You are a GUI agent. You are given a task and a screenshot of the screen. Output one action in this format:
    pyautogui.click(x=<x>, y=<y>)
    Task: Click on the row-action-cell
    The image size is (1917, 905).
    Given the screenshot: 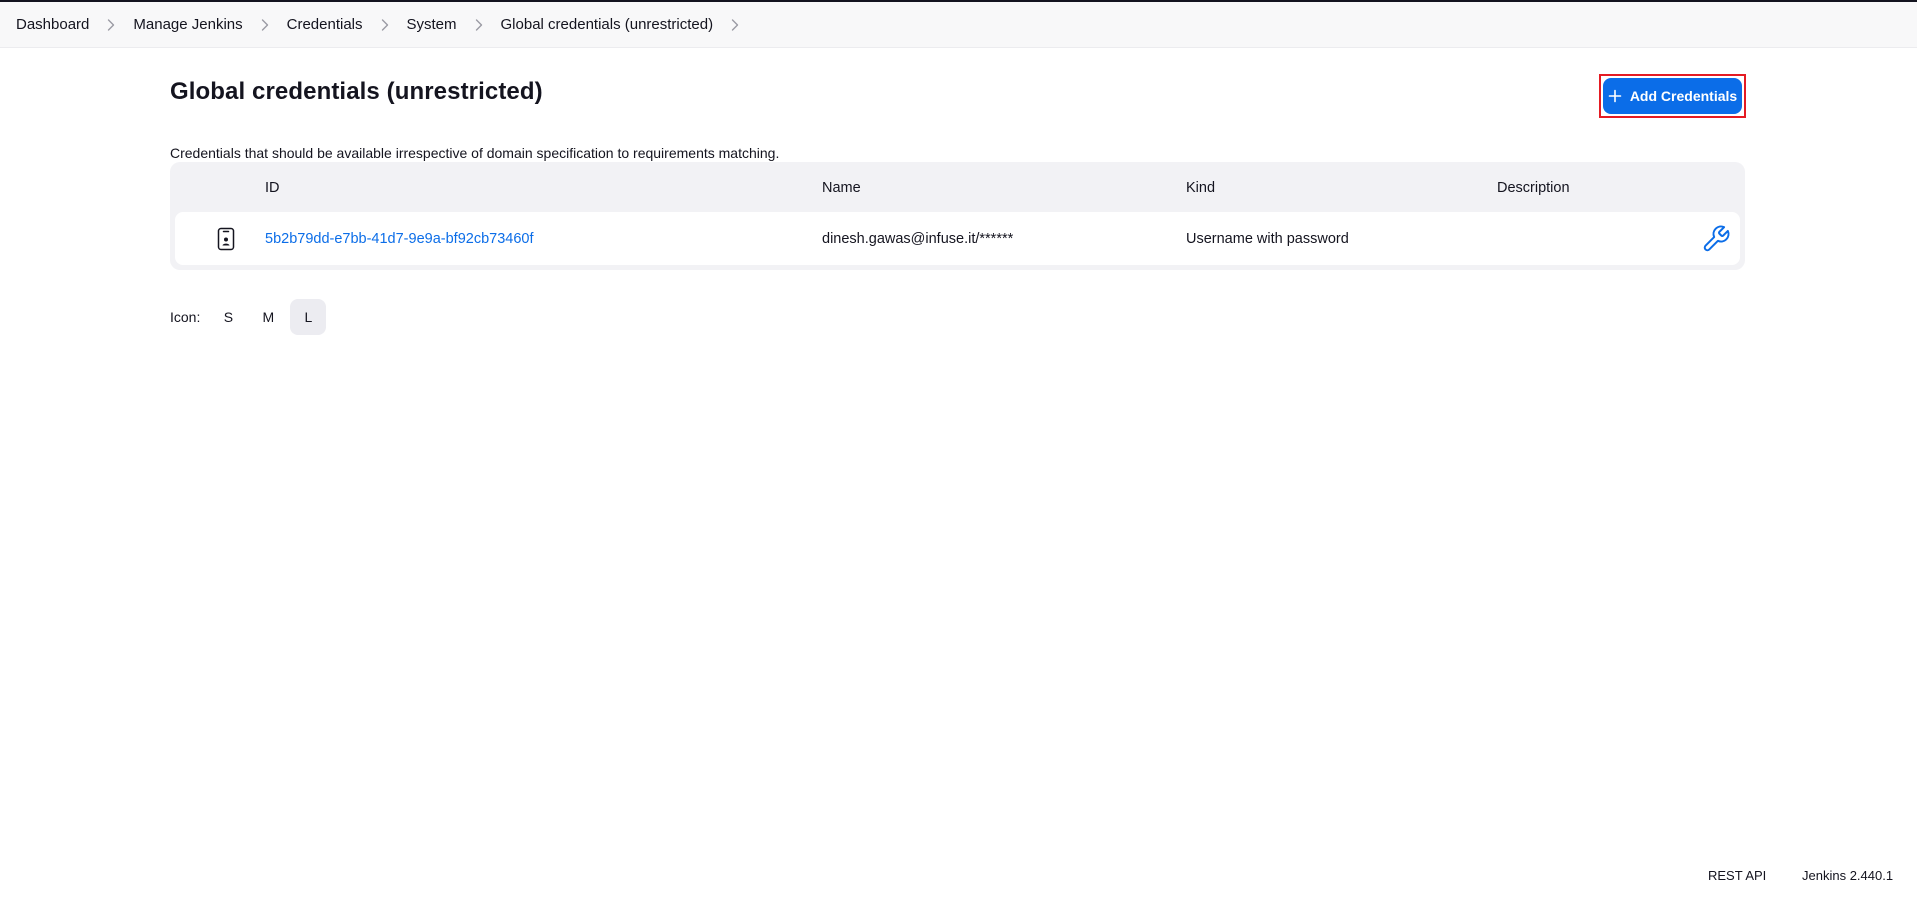 What is the action you would take?
    pyautogui.click(x=1716, y=238)
    